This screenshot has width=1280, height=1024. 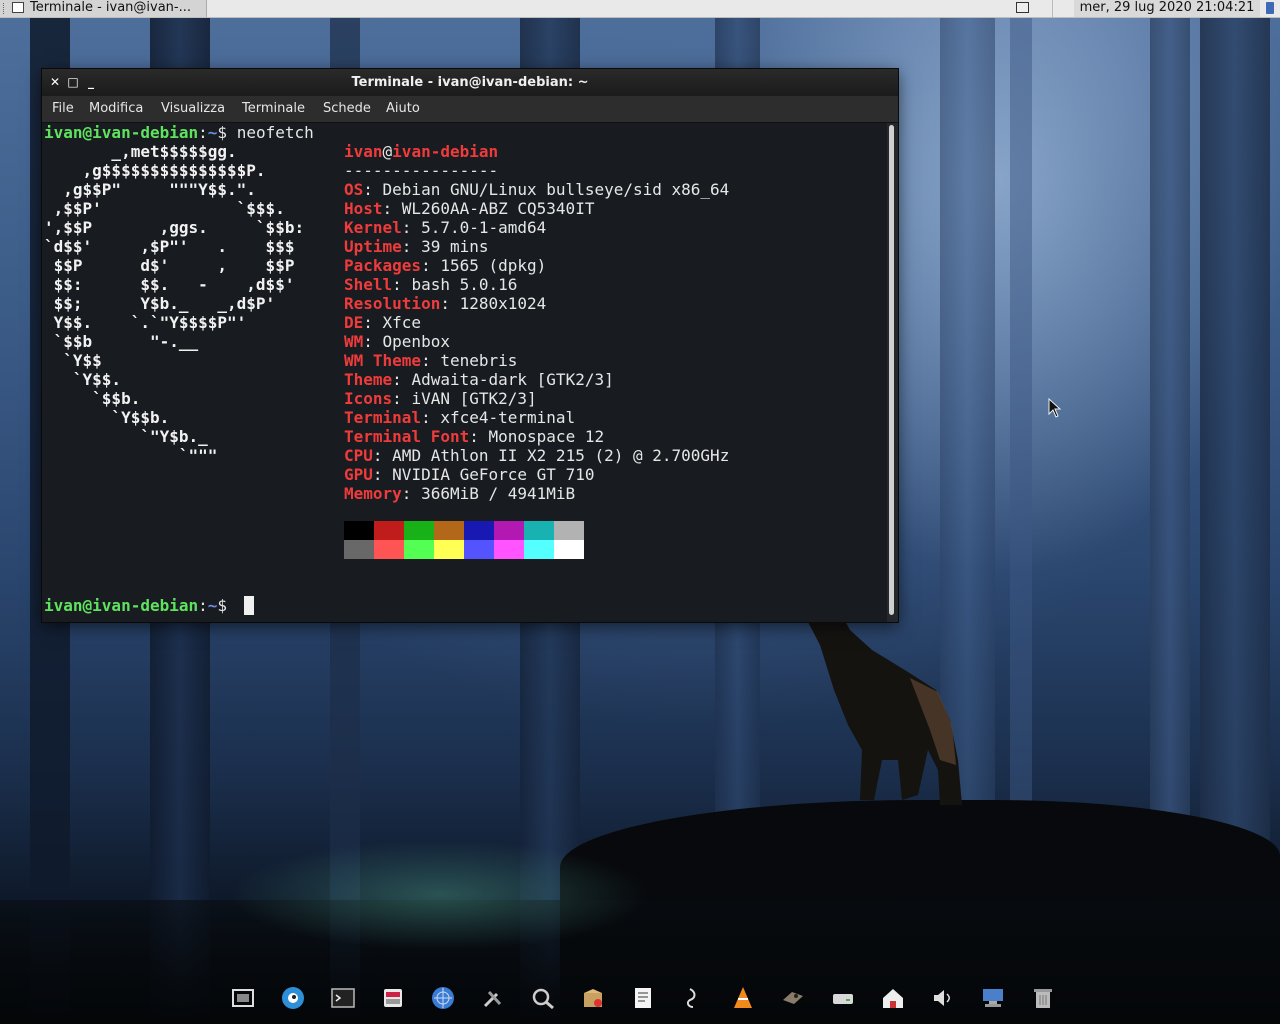 I want to click on info-value: : Openbox, so click(x=406, y=341).